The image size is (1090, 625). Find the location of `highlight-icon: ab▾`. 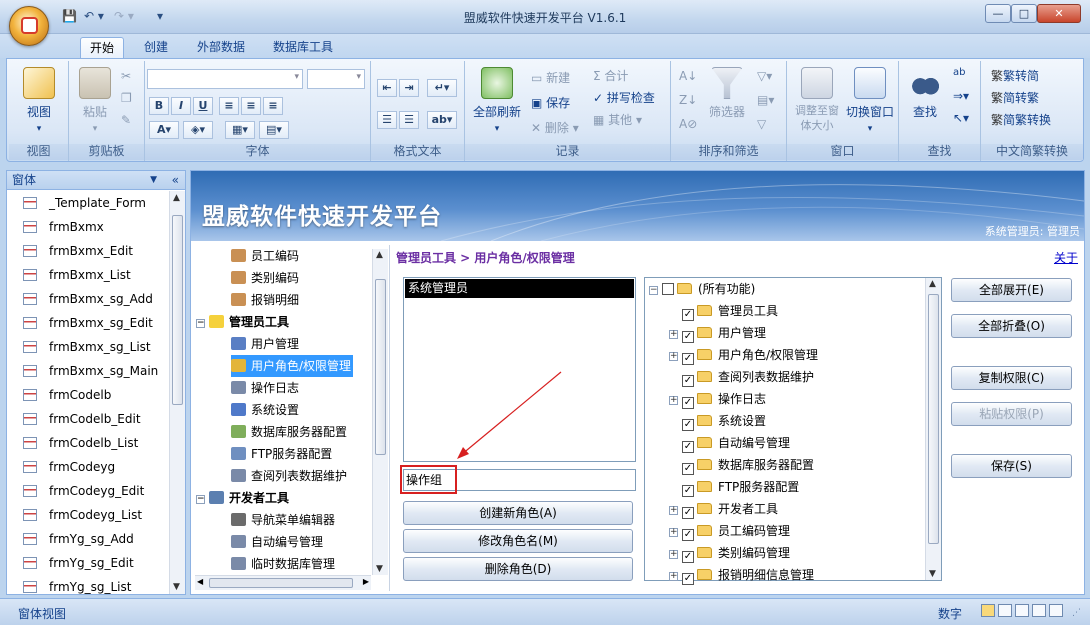

highlight-icon: ab▾ is located at coordinates (442, 120).